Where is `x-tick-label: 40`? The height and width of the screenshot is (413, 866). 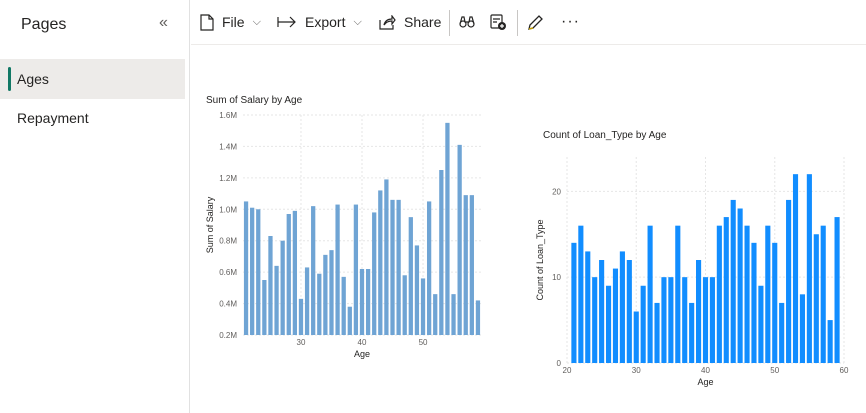
x-tick-label: 40 is located at coordinates (362, 342).